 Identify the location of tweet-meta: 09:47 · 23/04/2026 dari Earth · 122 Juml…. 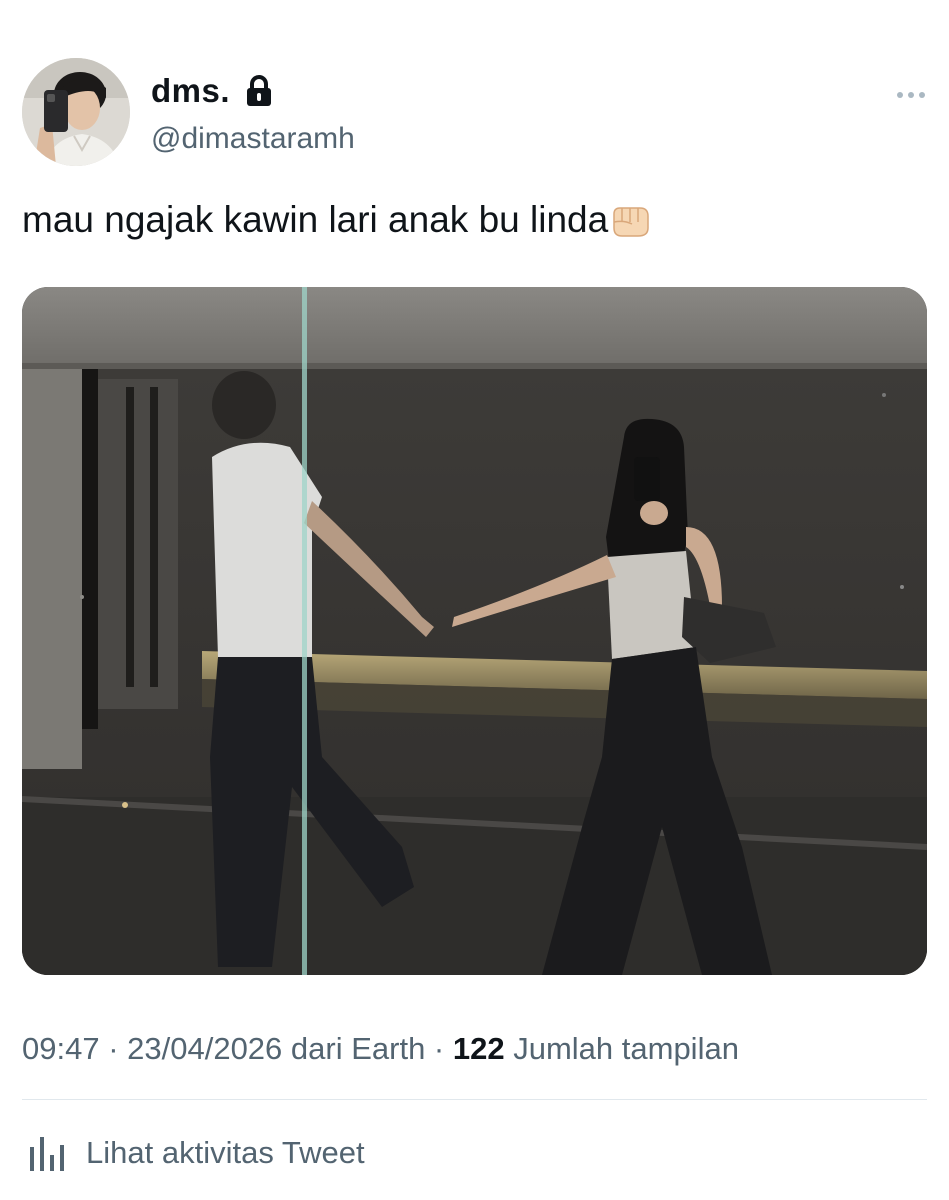
(380, 1049).